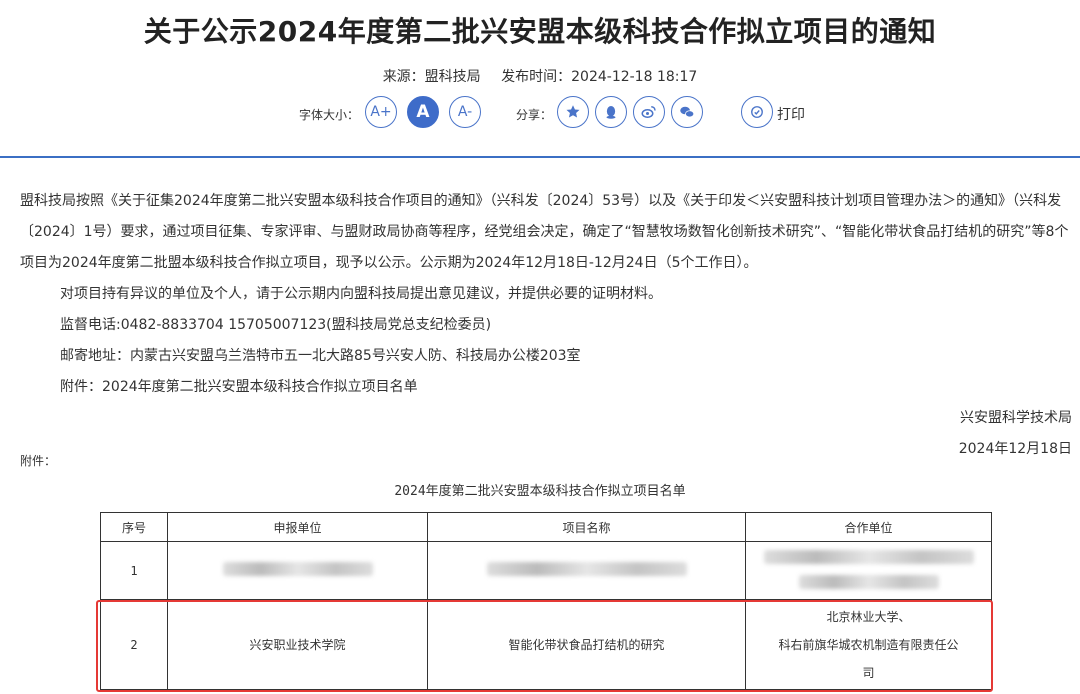 The image size is (1080, 694). Describe the element at coordinates (586, 644) in the screenshot. I see `row-project: 智能化带状食品打结机的研究` at that location.